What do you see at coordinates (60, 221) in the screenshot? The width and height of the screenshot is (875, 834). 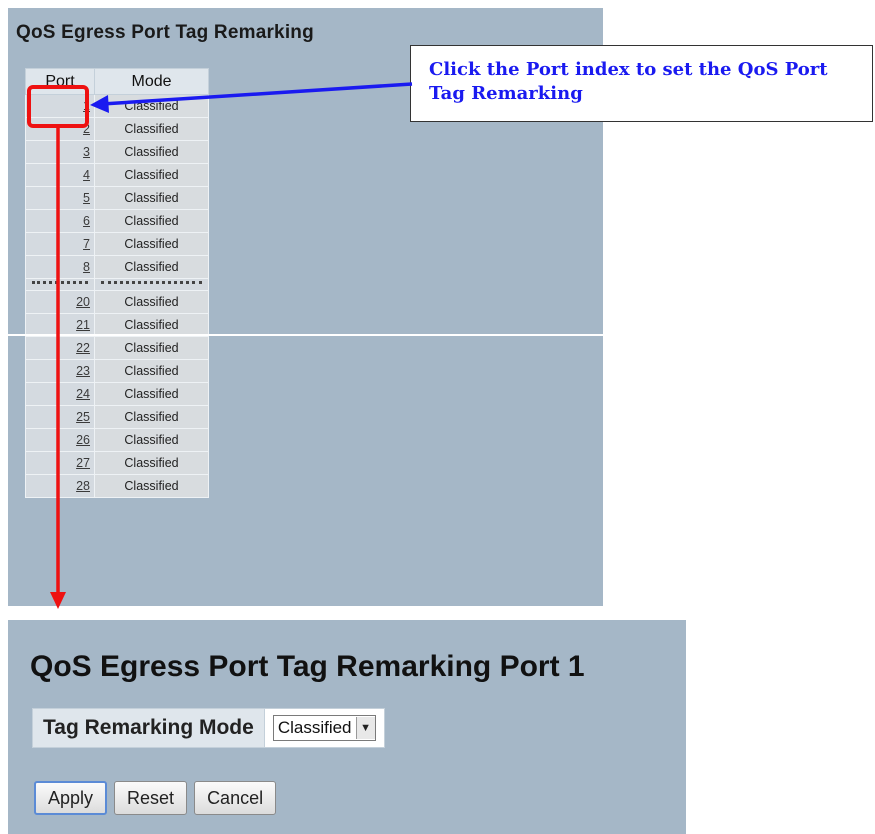 I see `port-cell: 6` at bounding box center [60, 221].